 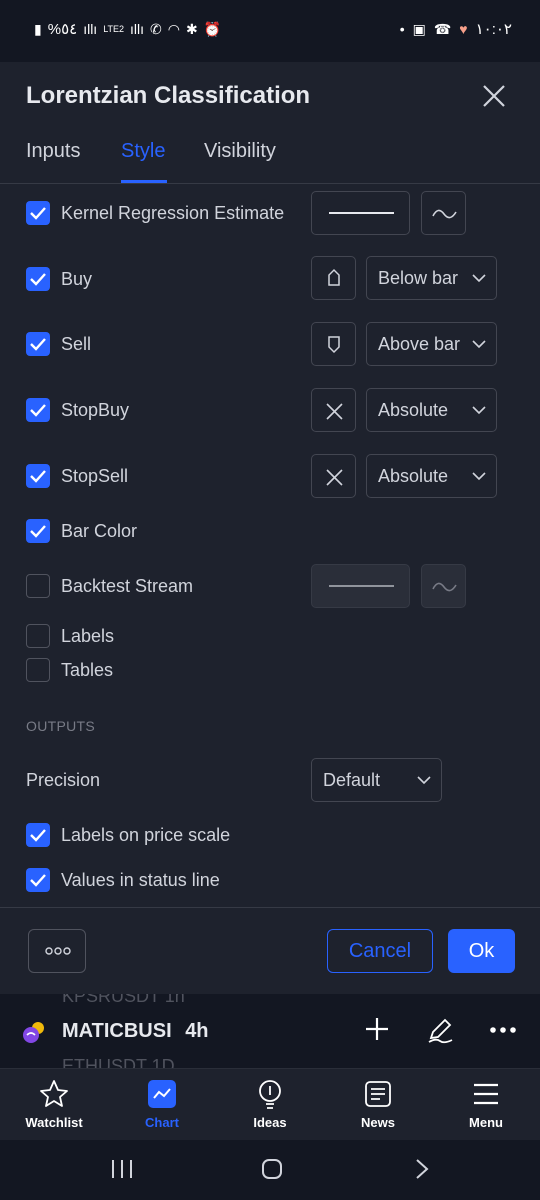 What do you see at coordinates (486, 1122) in the screenshot?
I see `nav-menu-label: Menu` at bounding box center [486, 1122].